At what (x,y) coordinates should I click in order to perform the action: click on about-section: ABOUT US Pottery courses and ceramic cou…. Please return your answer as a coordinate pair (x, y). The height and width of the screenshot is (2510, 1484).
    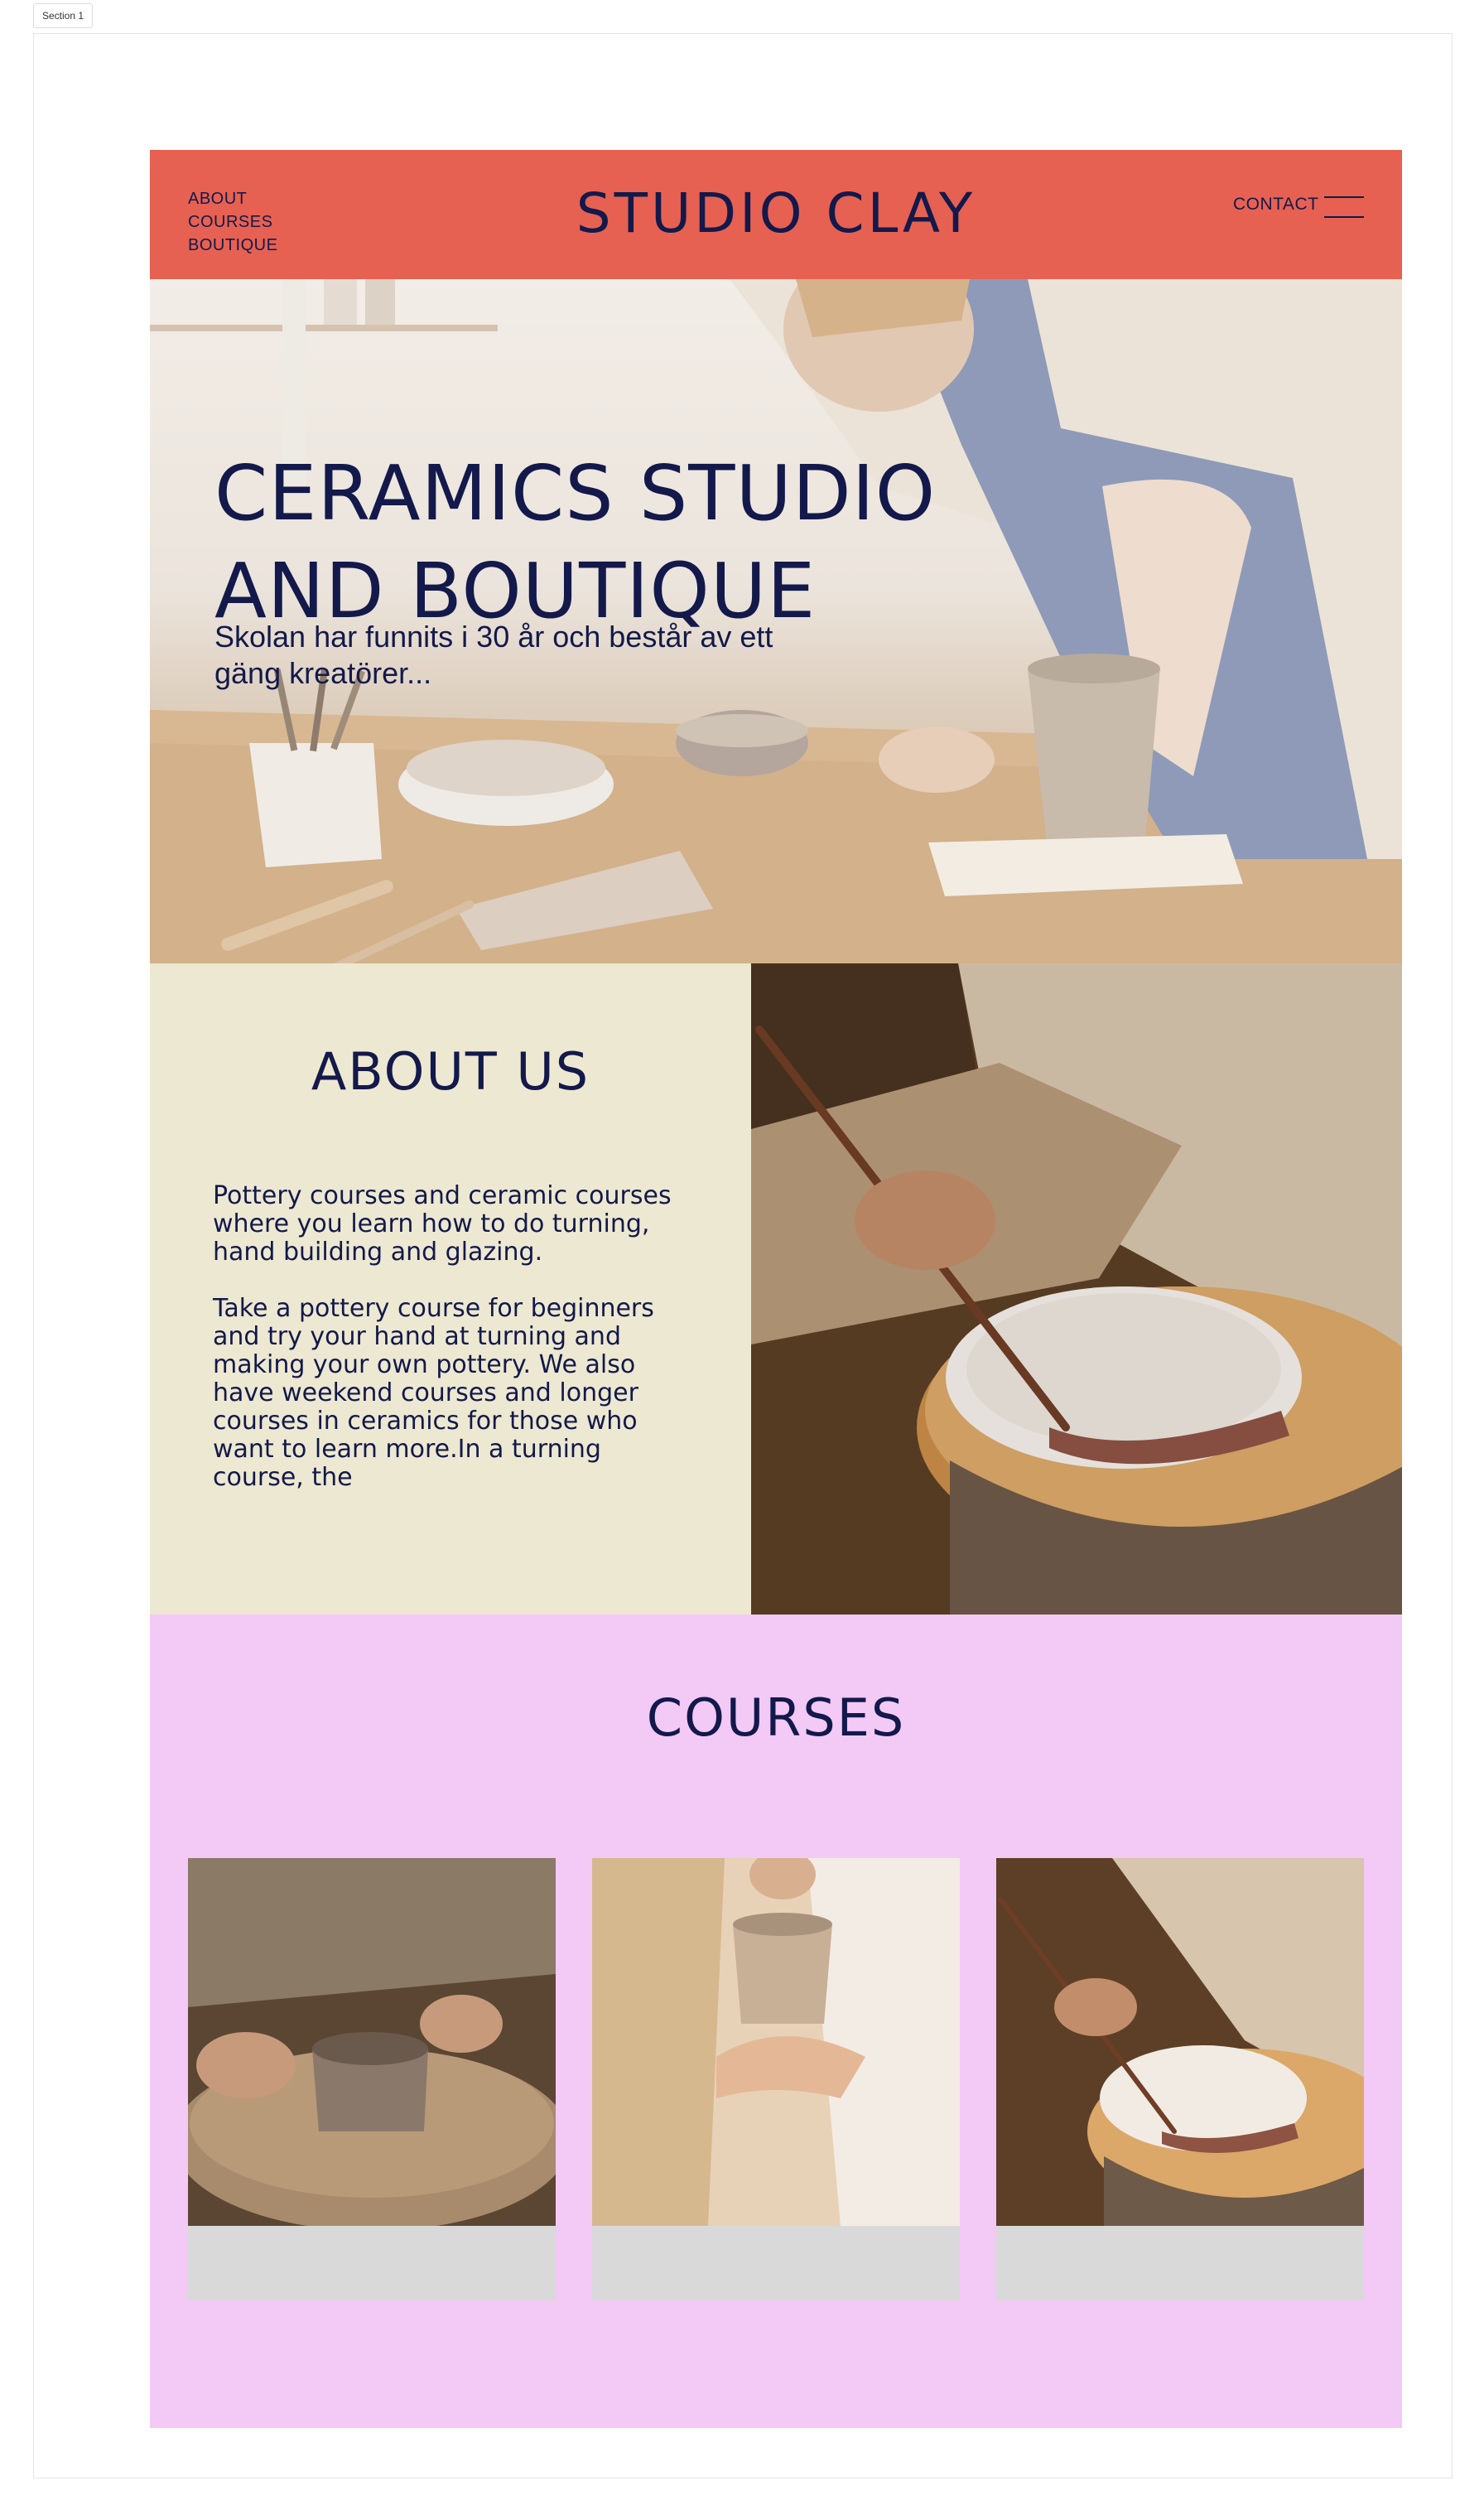
    Looking at the image, I should click on (450, 1289).